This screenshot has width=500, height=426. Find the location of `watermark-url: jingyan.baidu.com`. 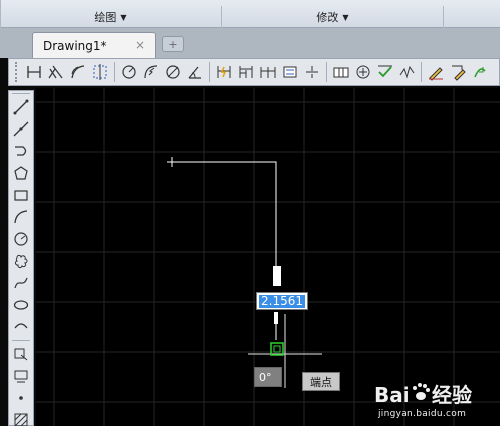

watermark-url: jingyan.baidu.com is located at coordinates (422, 414).